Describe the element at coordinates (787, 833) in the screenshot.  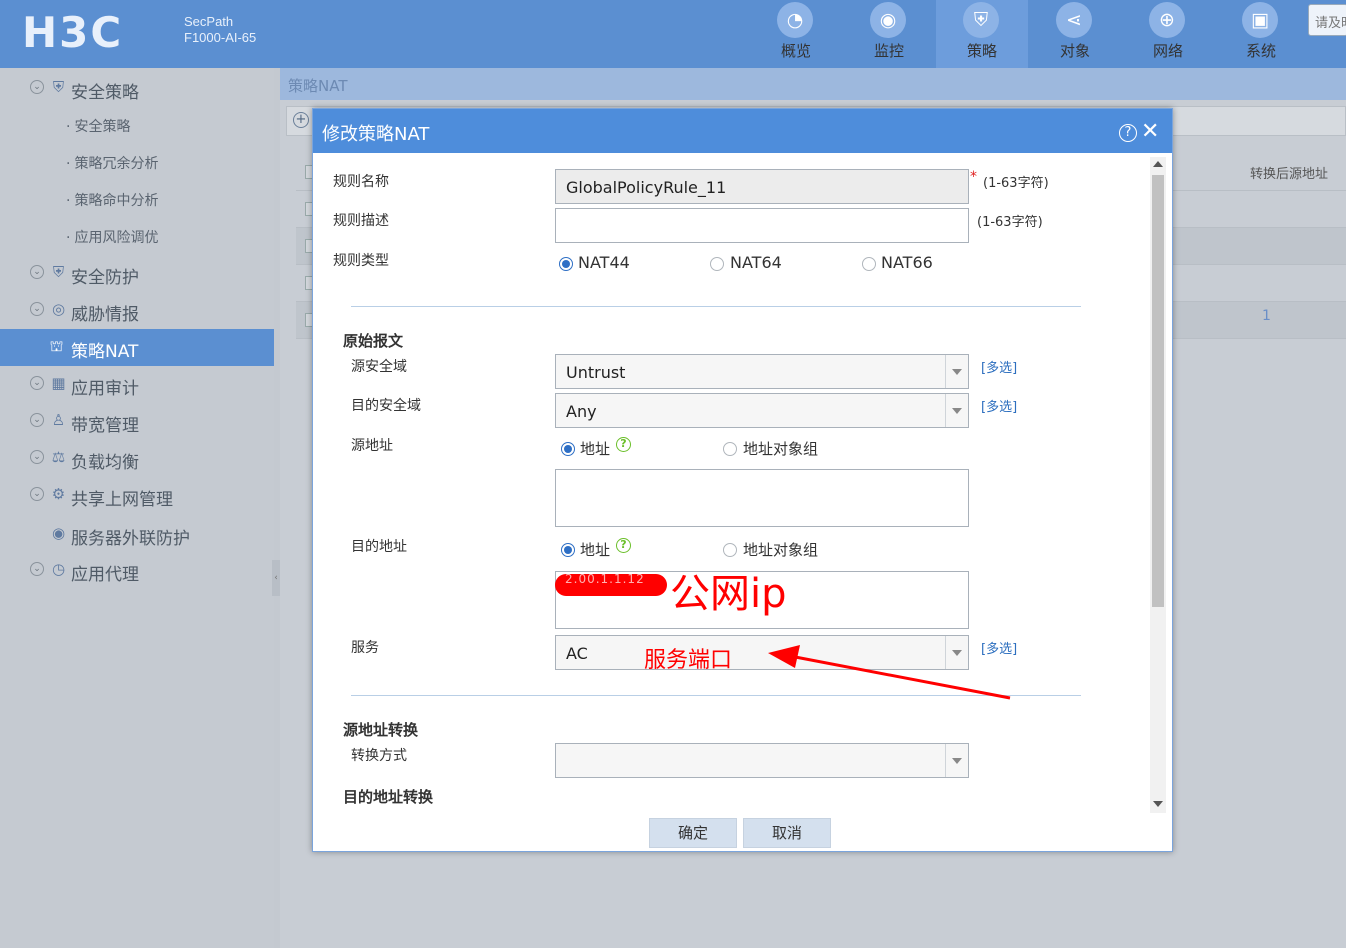
I see `cancel-button: 取消` at that location.